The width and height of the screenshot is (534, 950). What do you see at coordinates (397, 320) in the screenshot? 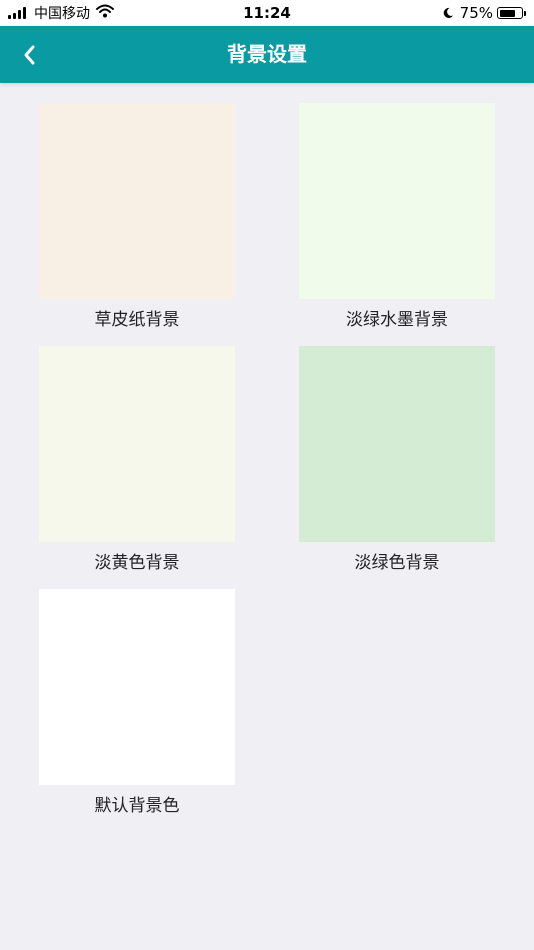
I see `background-label: 淡绿水墨背景` at bounding box center [397, 320].